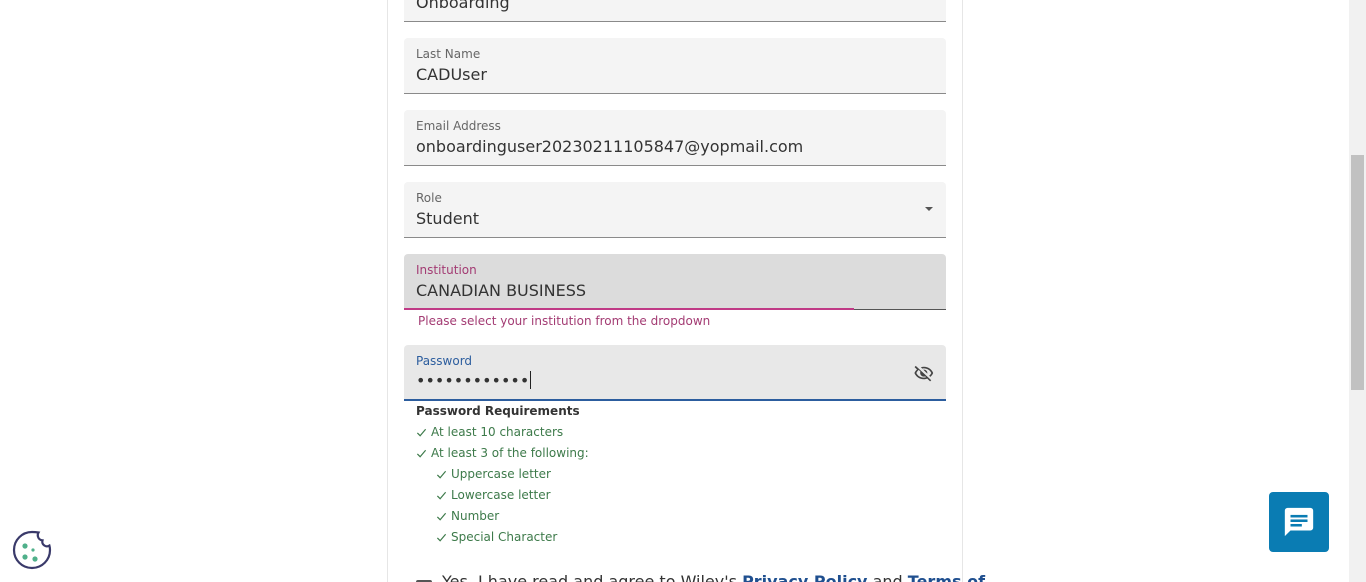 The width and height of the screenshot is (1366, 582). Describe the element at coordinates (610, 146) in the screenshot. I see `email-value: onboardinguser20230211105847@yopmail.com` at that location.